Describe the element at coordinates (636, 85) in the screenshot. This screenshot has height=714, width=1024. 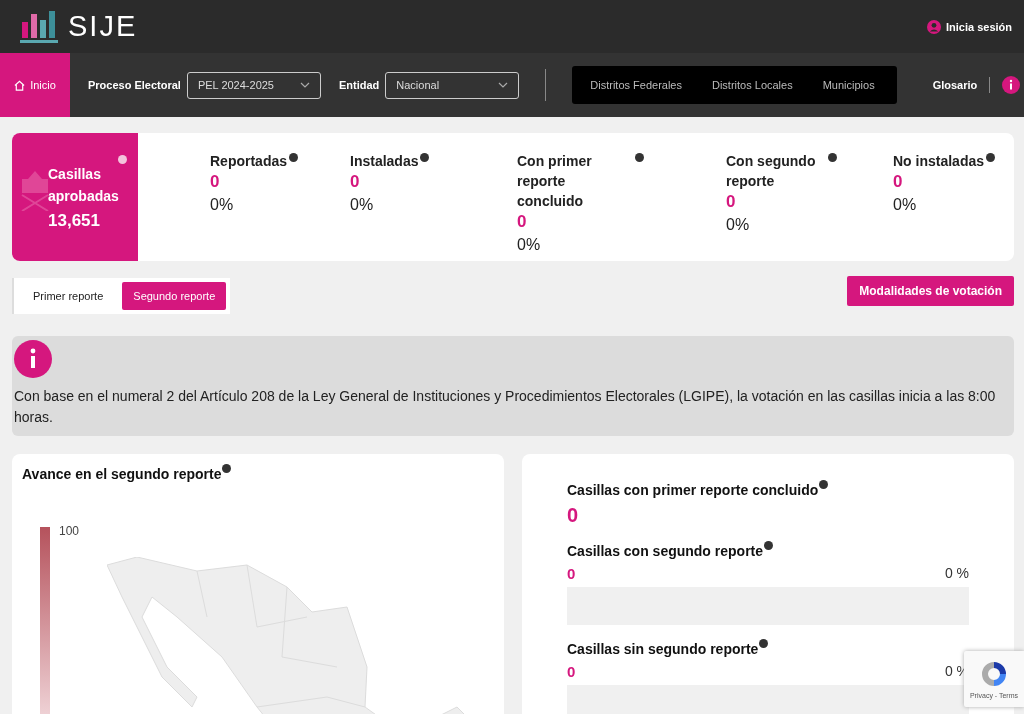
I see `view-link: Distritos Federales` at that location.